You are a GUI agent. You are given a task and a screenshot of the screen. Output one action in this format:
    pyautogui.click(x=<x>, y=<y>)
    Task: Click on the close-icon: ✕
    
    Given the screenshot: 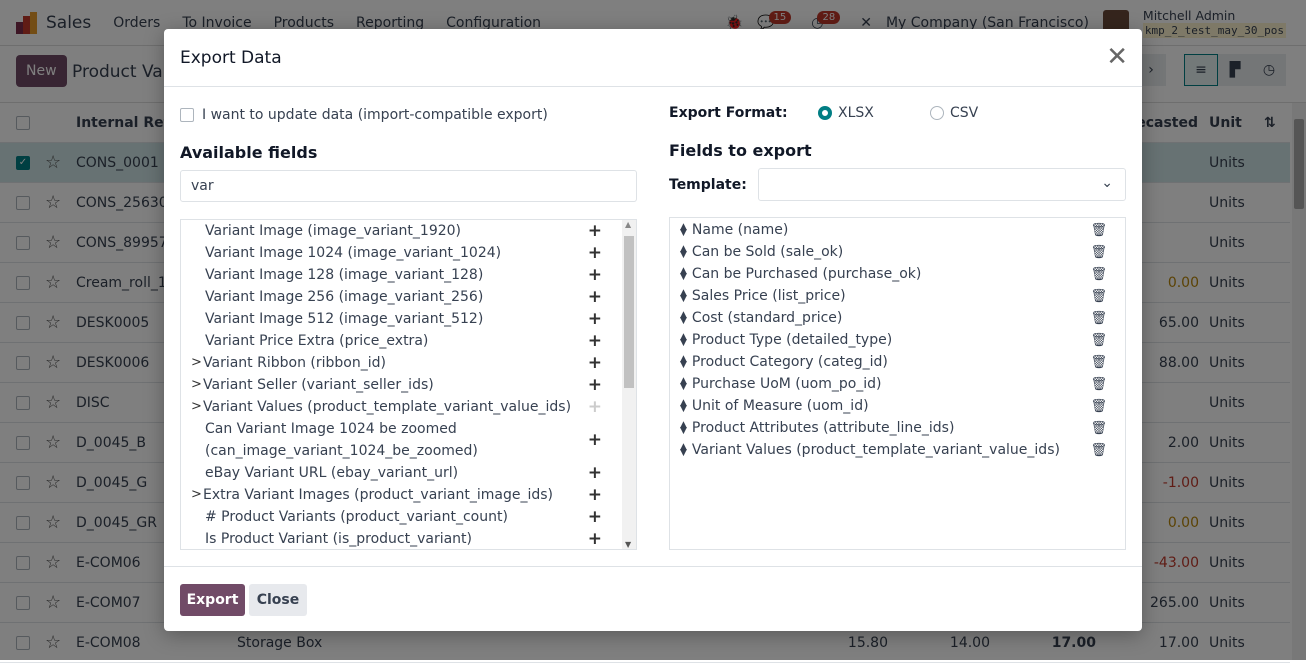 What is the action you would take?
    pyautogui.click(x=1117, y=57)
    